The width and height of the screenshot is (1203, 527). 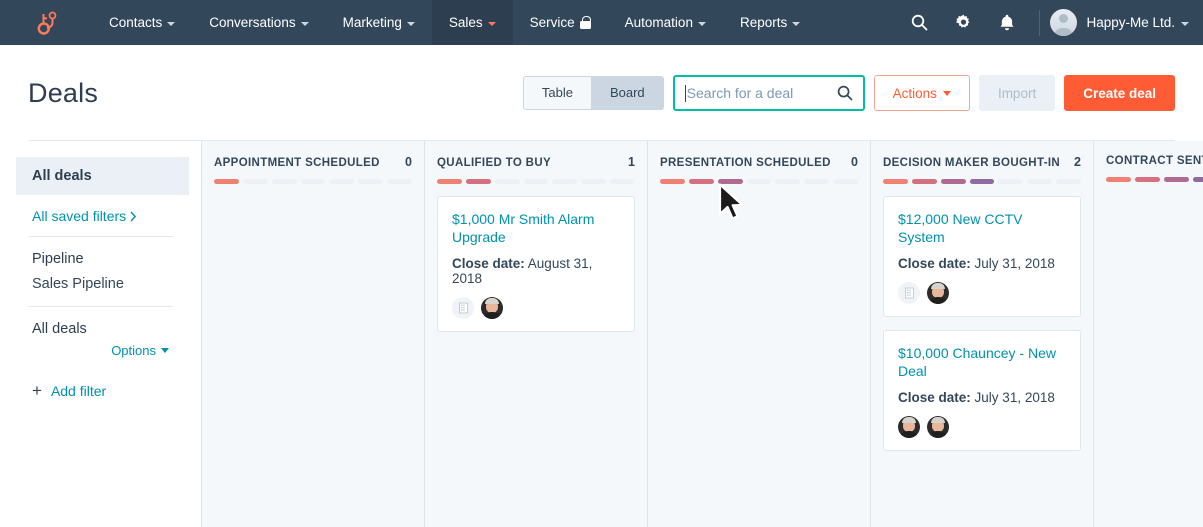 What do you see at coordinates (768, 93) in the screenshot?
I see `search-deal-field: Search for a deal` at bounding box center [768, 93].